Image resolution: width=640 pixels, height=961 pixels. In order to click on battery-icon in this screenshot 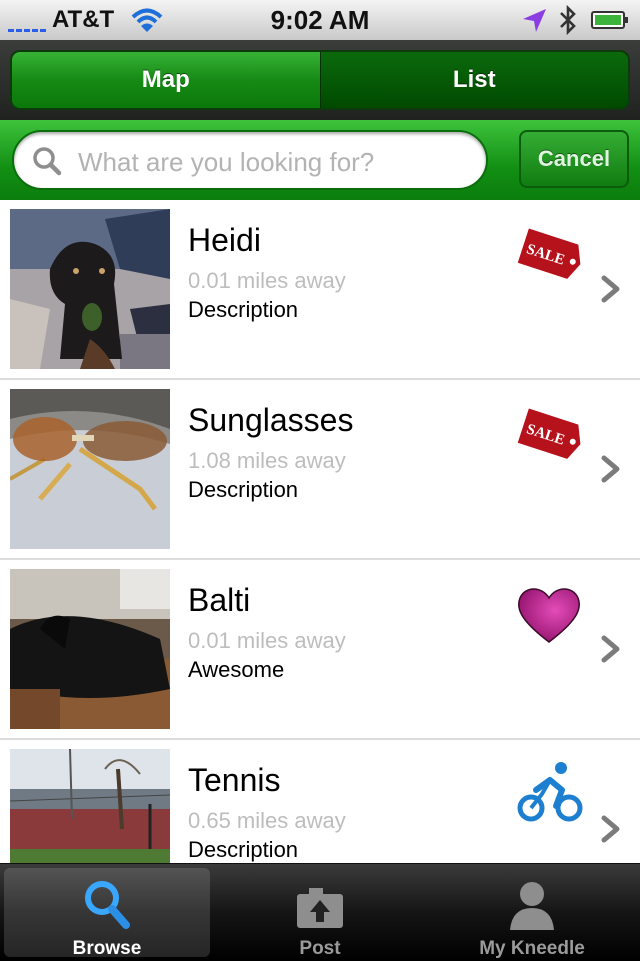, I will do `click(609, 20)`.